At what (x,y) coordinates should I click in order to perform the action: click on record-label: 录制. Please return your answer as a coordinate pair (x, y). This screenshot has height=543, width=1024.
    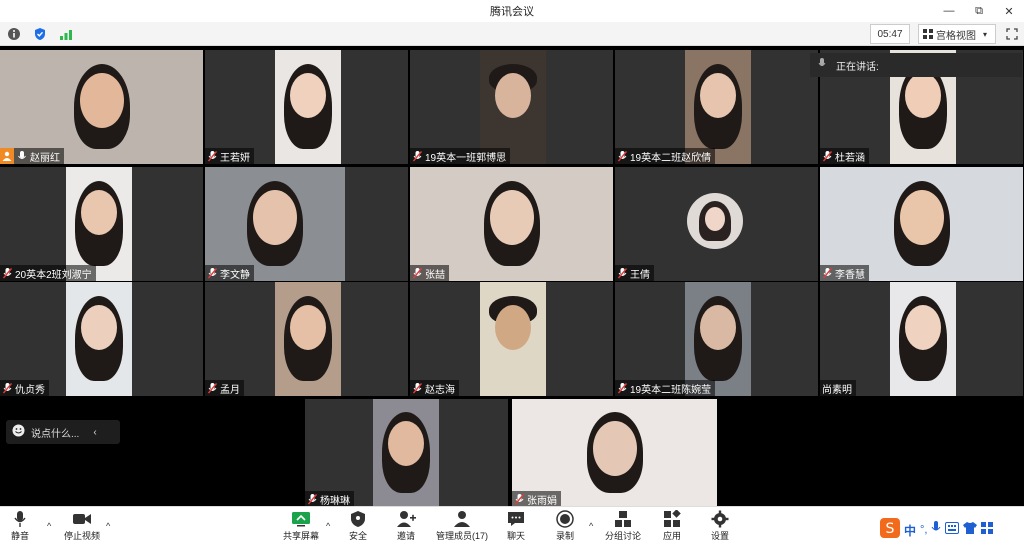
    Looking at the image, I should click on (564, 536).